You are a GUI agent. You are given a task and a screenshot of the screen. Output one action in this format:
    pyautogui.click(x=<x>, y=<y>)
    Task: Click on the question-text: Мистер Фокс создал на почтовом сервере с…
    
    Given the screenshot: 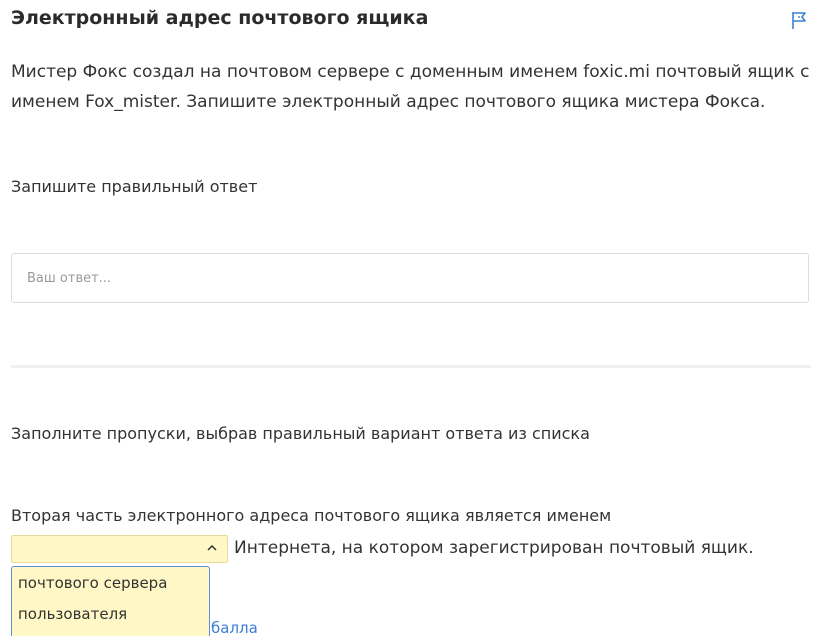 What is the action you would take?
    pyautogui.click(x=410, y=87)
    